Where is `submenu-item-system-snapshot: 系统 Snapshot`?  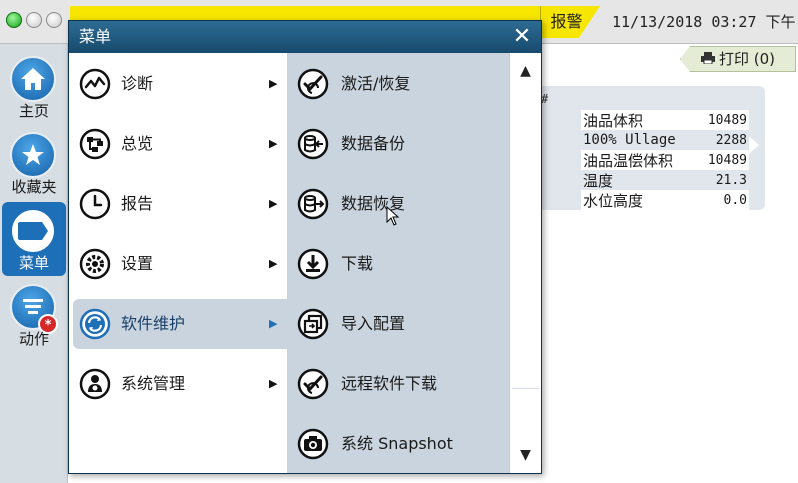
submenu-item-system-snapshot: 系统 Snapshot is located at coordinates (400, 444).